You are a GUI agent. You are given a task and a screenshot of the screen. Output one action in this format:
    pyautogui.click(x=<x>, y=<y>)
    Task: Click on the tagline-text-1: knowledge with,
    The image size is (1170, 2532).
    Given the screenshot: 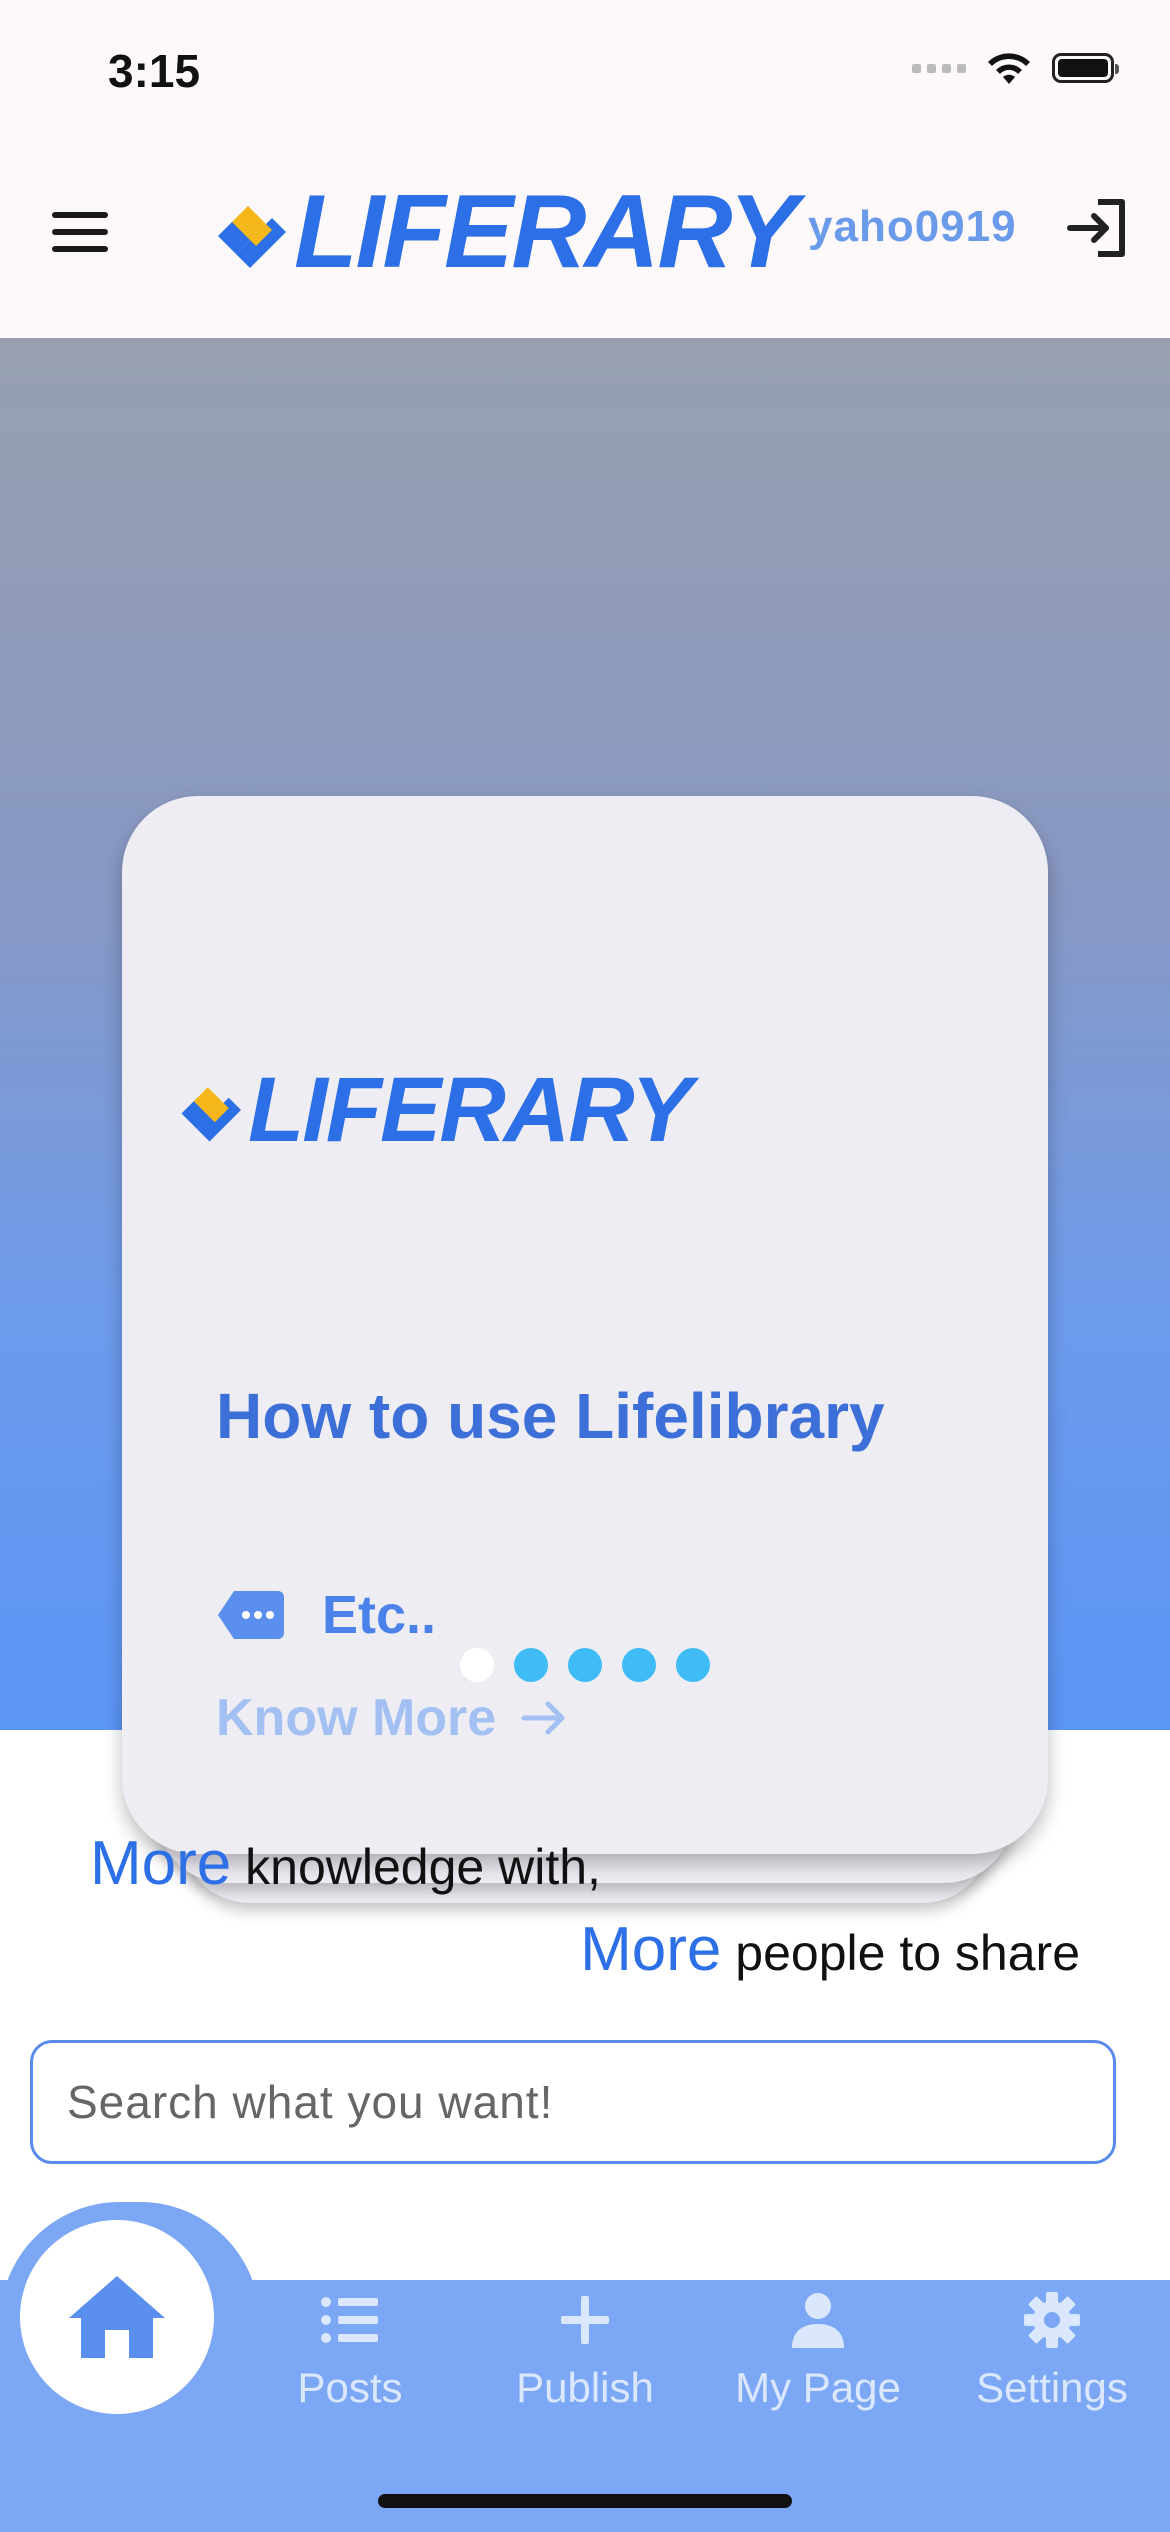 What is the action you would take?
    pyautogui.click(x=416, y=1867)
    